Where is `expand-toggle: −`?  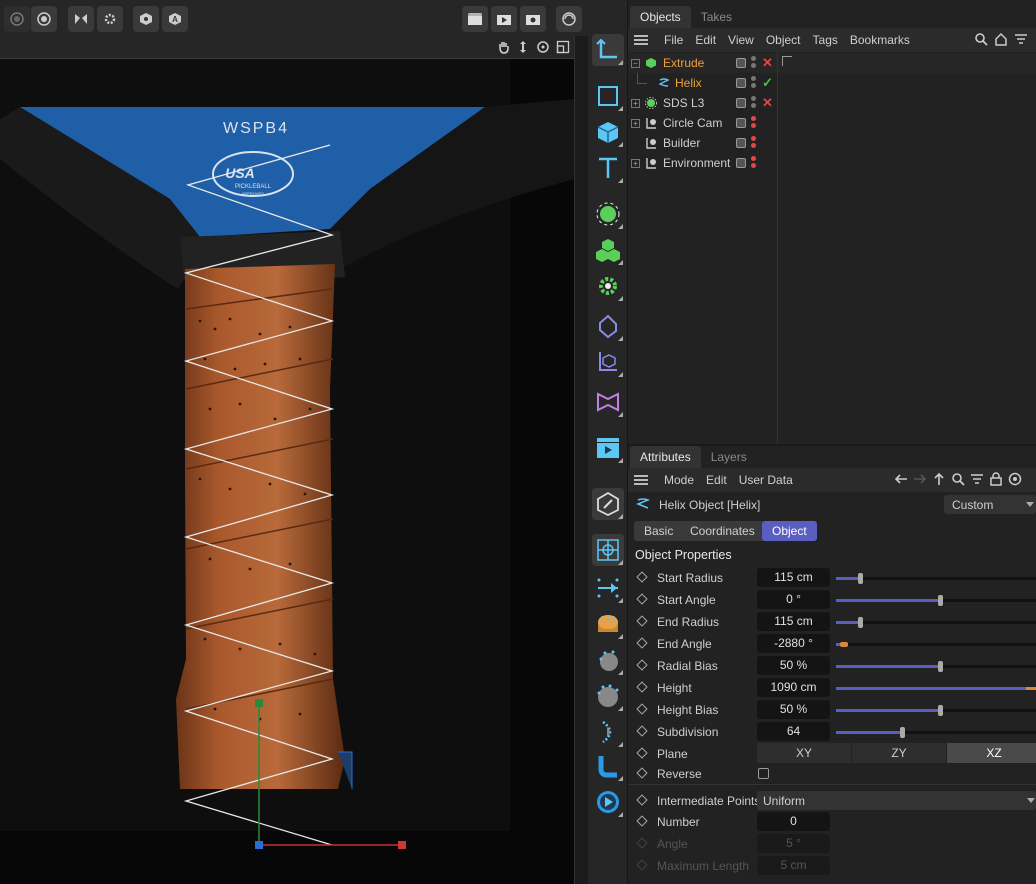 expand-toggle: − is located at coordinates (635, 63).